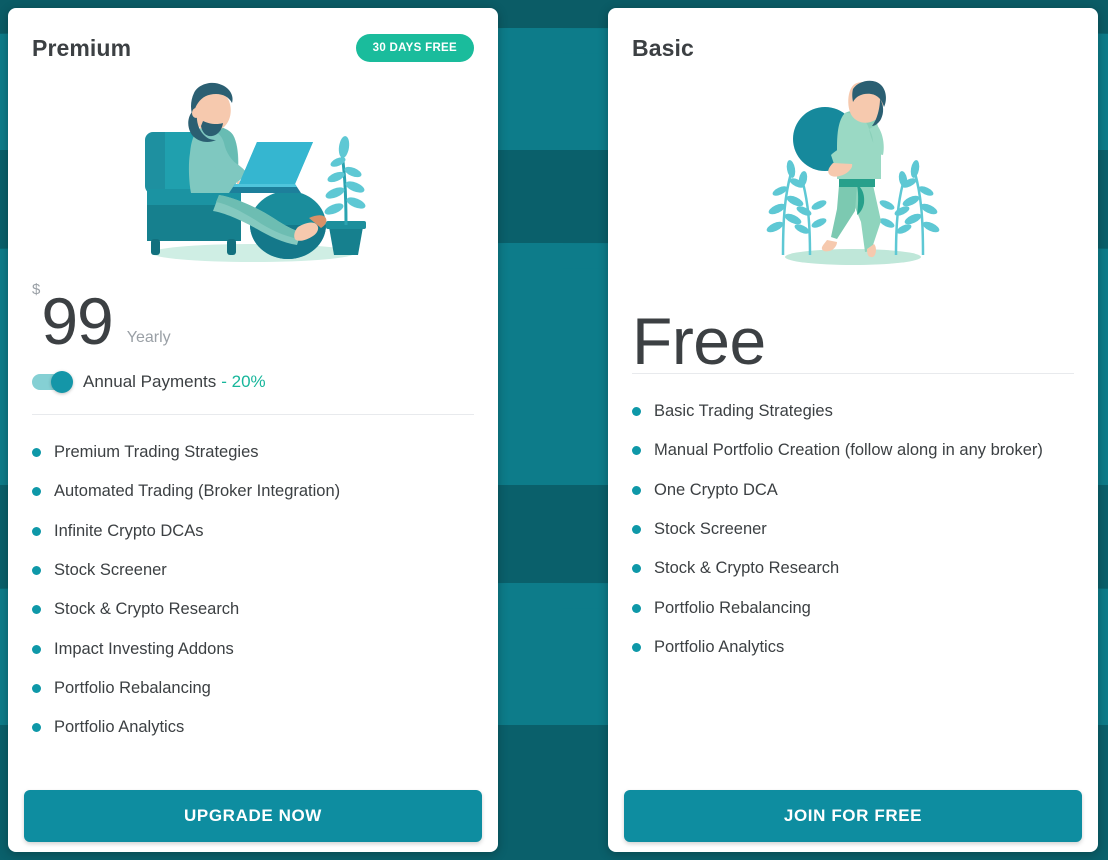 Image resolution: width=1108 pixels, height=860 pixels. Describe the element at coordinates (699, 340) in the screenshot. I see `price-amount: Free` at that location.